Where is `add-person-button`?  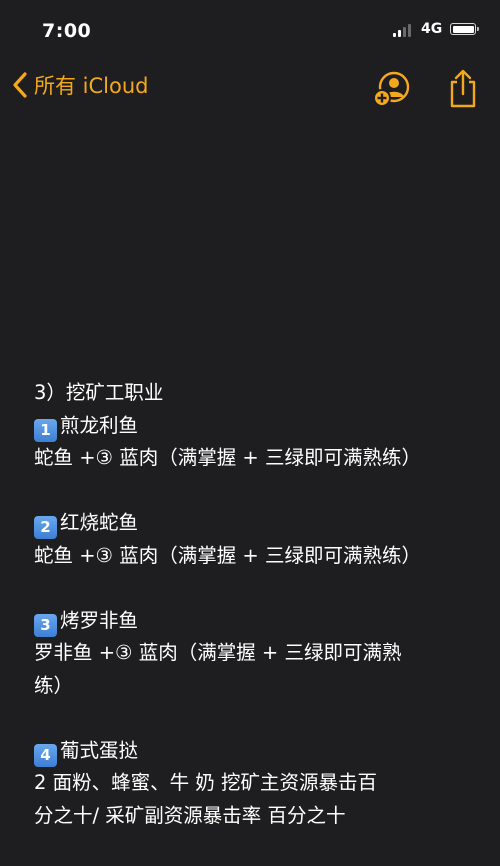
add-person-button is located at coordinates (392, 90).